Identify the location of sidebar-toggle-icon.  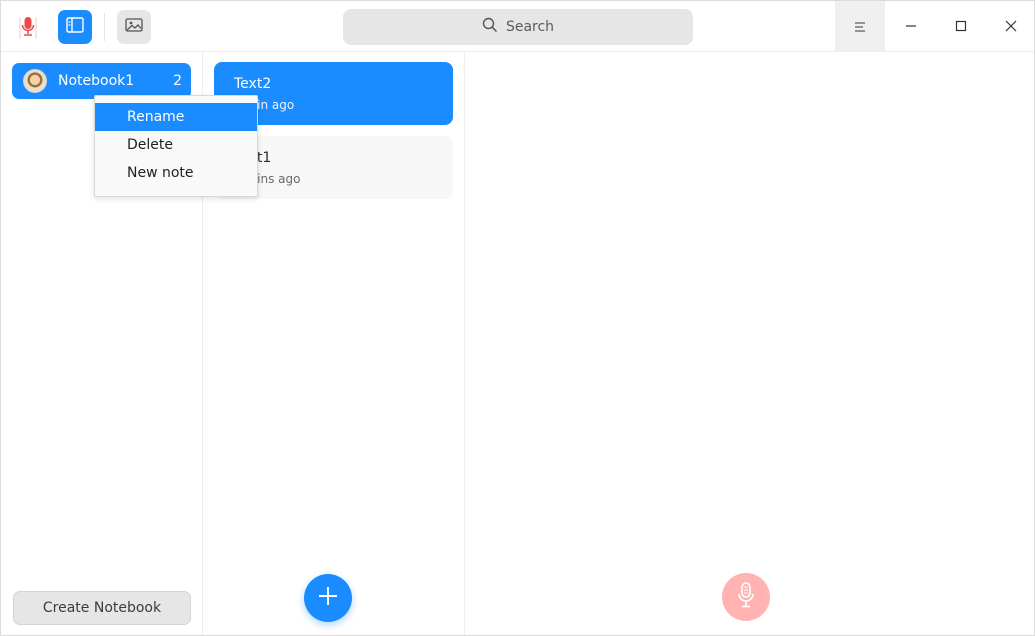
(75, 27).